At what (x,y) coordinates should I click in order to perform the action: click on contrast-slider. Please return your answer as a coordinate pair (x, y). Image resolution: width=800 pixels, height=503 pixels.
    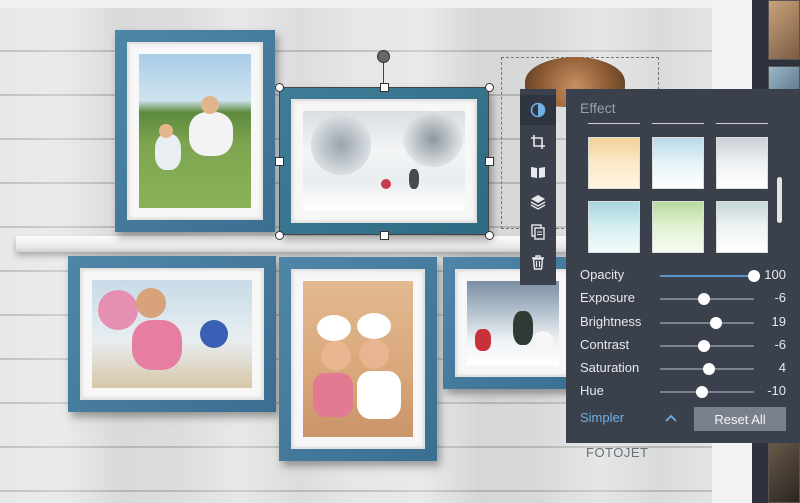
    Looking at the image, I should click on (707, 346).